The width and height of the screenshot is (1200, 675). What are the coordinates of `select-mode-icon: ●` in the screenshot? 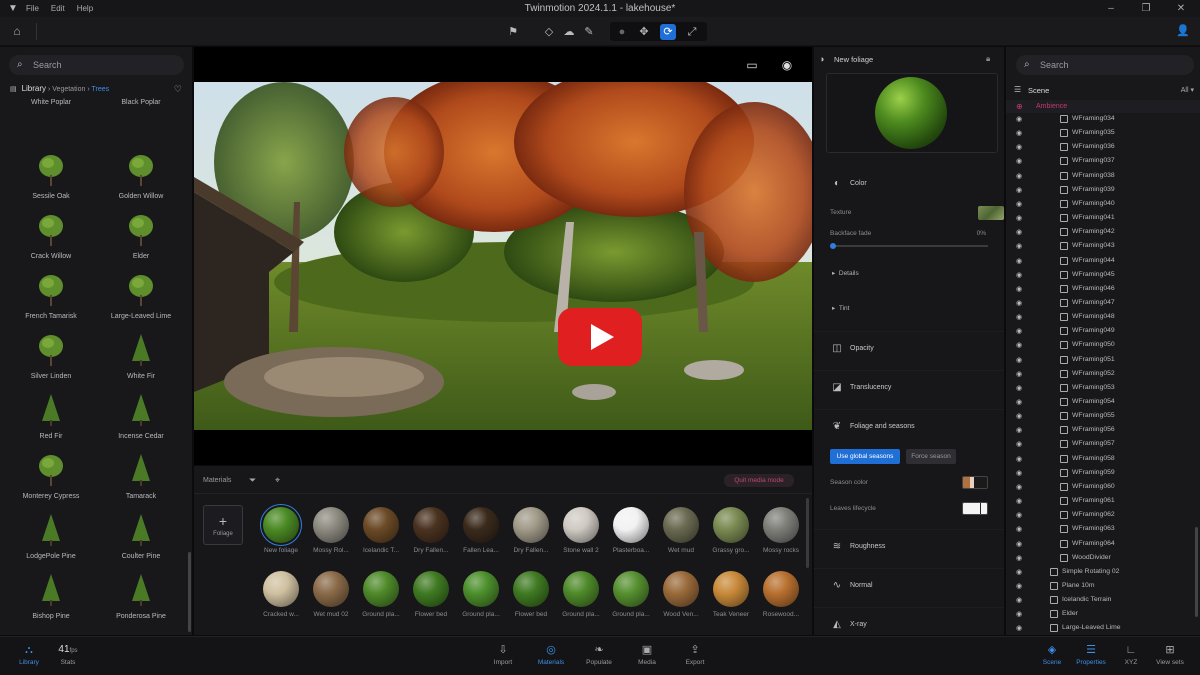 It's located at (622, 32).